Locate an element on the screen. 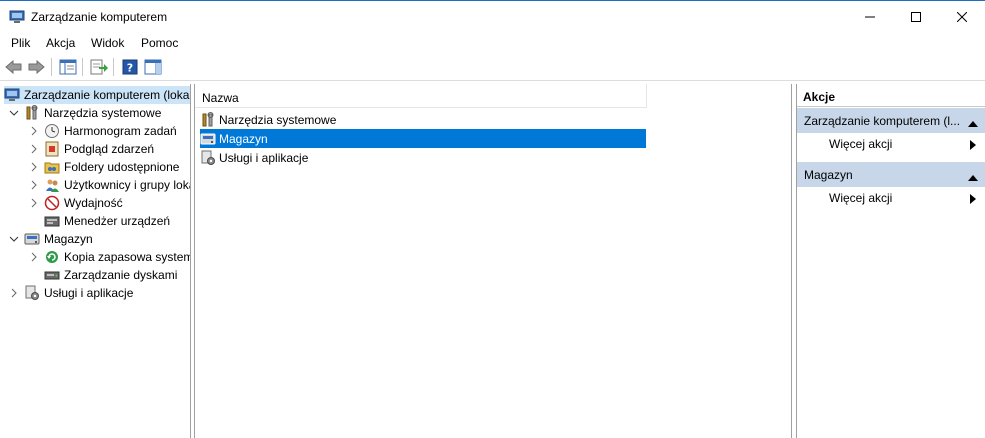 The image size is (985, 438). backup-icon is located at coordinates (52, 257).